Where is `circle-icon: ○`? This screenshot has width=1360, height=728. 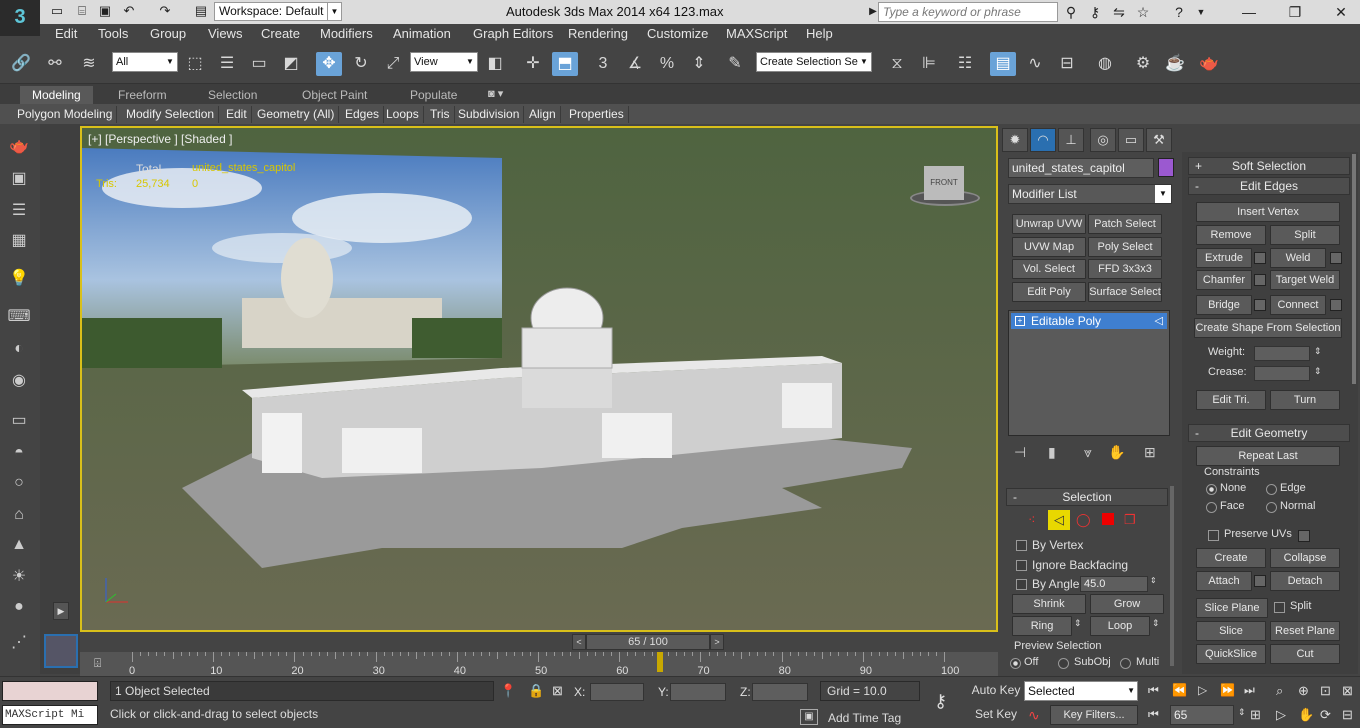
circle-icon: ○ is located at coordinates (19, 483).